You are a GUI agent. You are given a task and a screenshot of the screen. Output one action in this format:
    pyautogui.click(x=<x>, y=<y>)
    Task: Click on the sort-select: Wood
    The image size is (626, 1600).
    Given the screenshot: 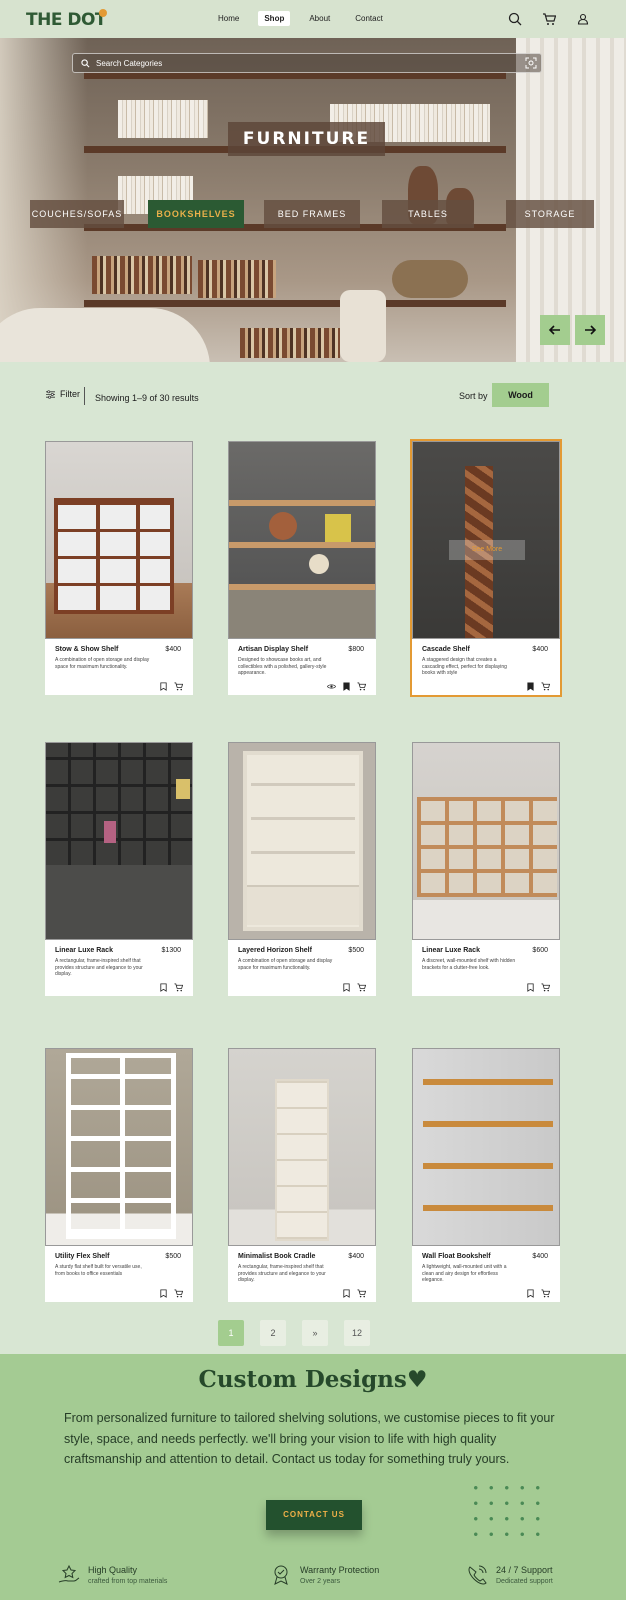 What is the action you would take?
    pyautogui.click(x=520, y=395)
    